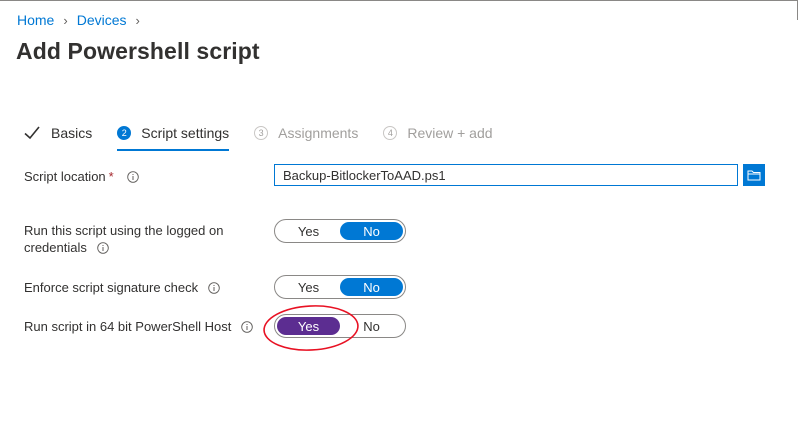  Describe the element at coordinates (72, 133) in the screenshot. I see `step-label: Basics` at that location.